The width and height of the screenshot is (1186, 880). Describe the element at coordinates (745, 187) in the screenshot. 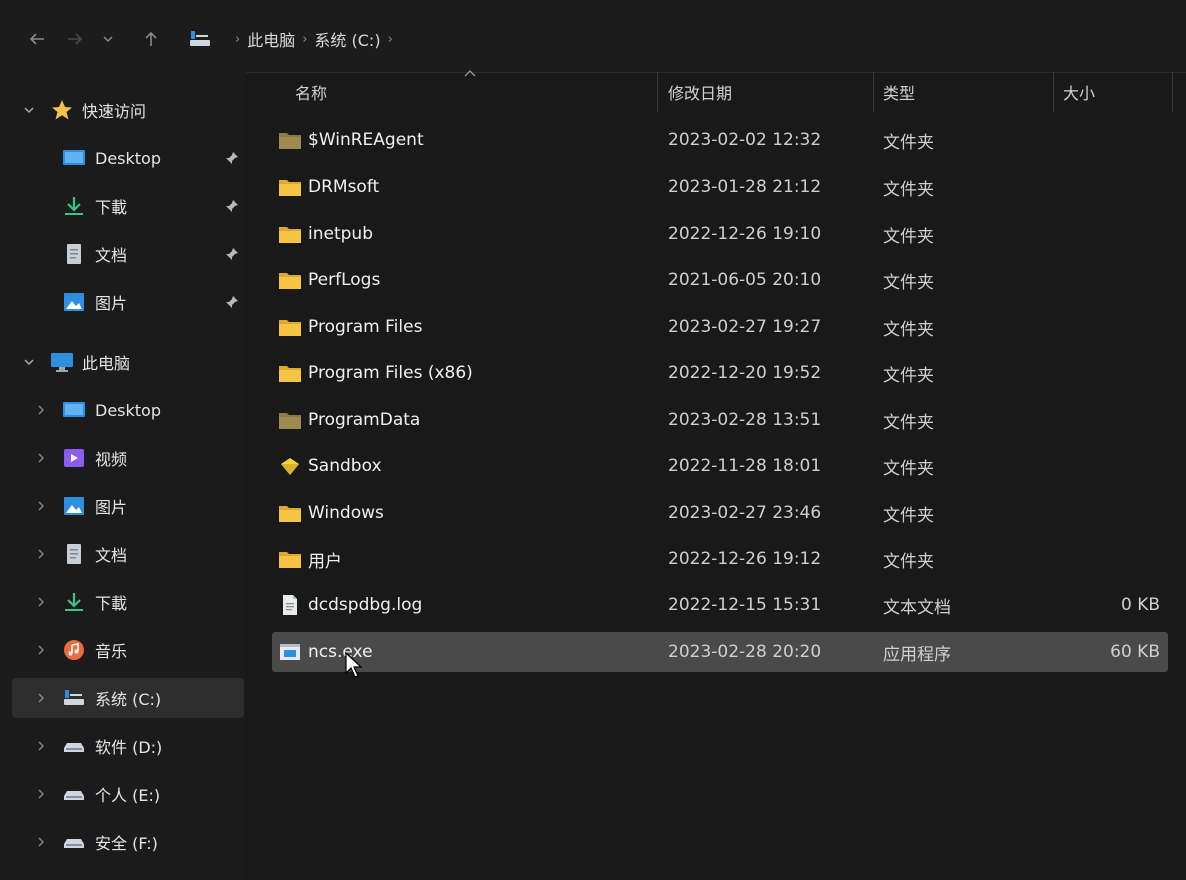

I see `file-date: 2023-01-28 21:12` at that location.